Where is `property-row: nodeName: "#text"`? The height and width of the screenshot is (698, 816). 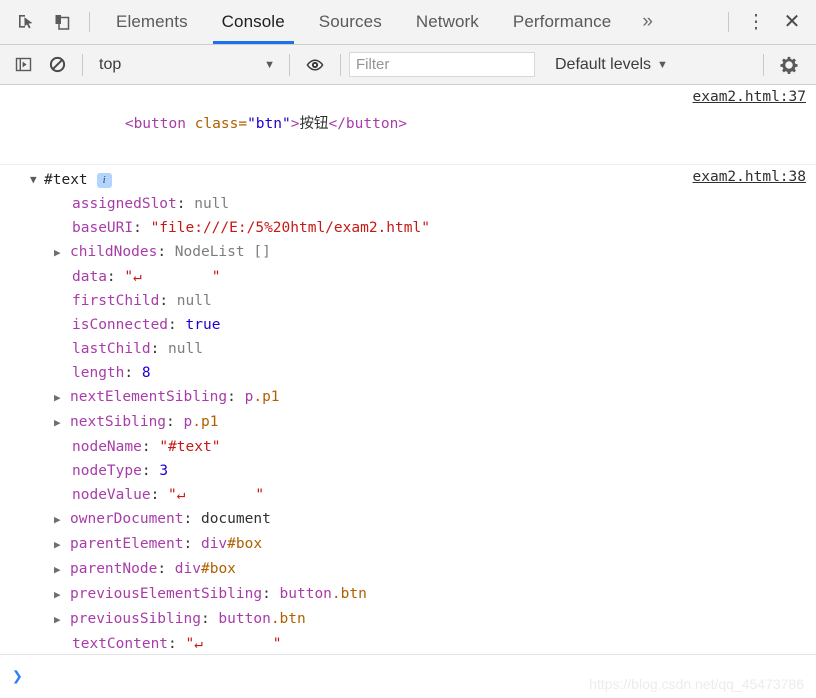
property-row: nodeName: "#text" is located at coordinates (408, 447).